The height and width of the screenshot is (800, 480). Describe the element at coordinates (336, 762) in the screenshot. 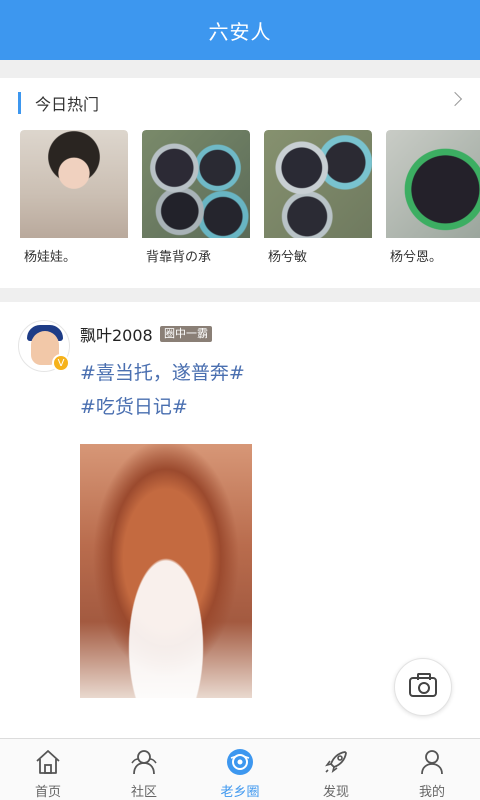

I see `rocket-icon` at that location.